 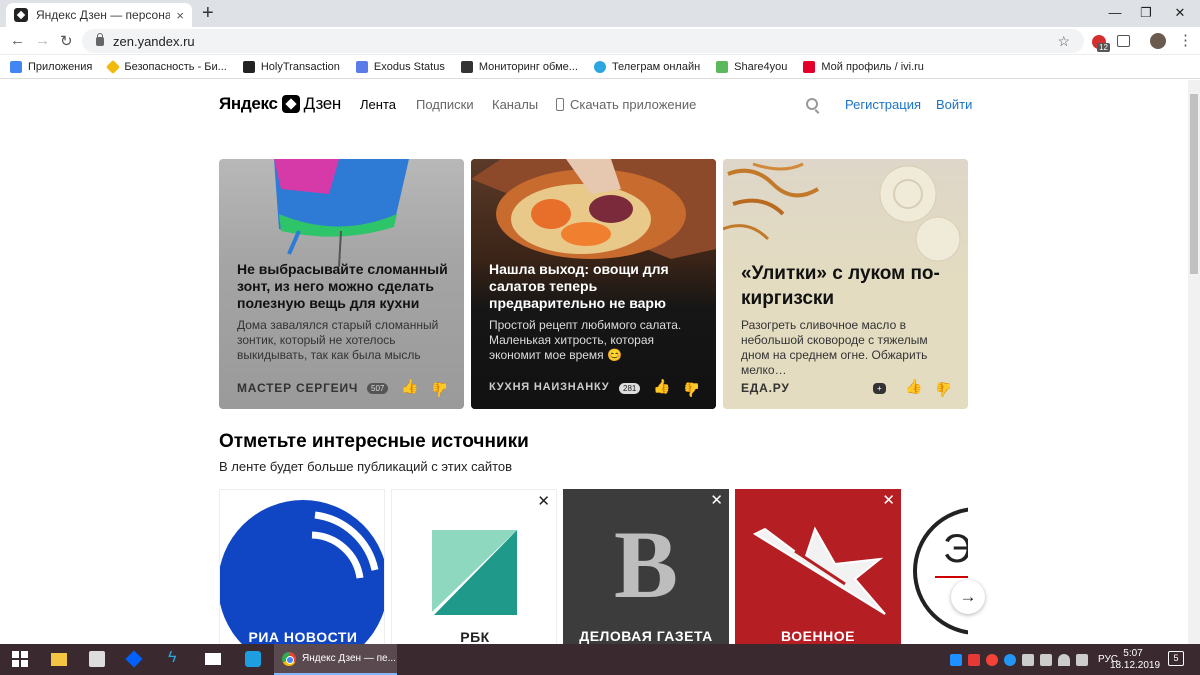 What do you see at coordinates (21, 15) in the screenshot?
I see `zen-favicon-icon` at bounding box center [21, 15].